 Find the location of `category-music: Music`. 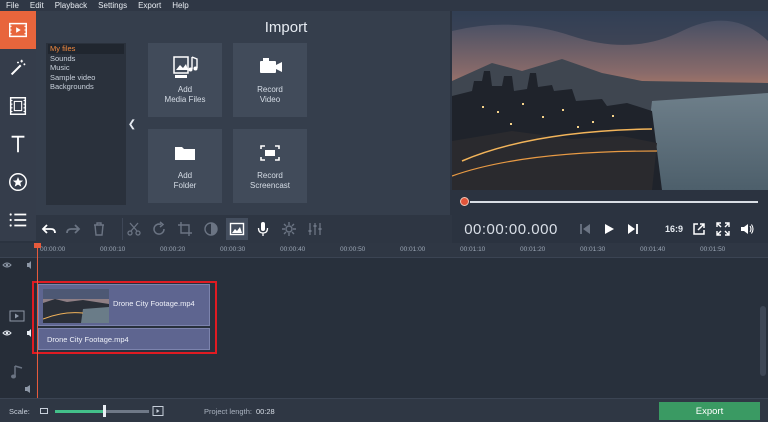

category-music: Music is located at coordinates (86, 68).